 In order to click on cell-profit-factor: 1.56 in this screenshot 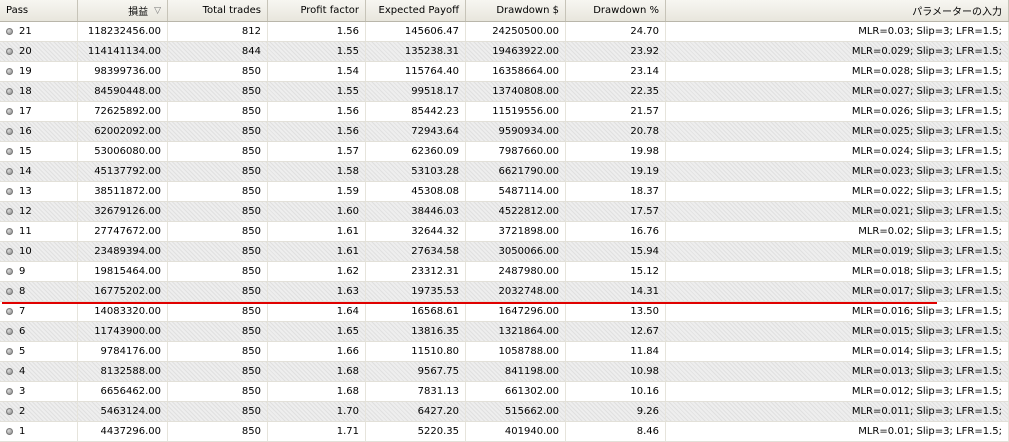, I will do `click(317, 131)`.